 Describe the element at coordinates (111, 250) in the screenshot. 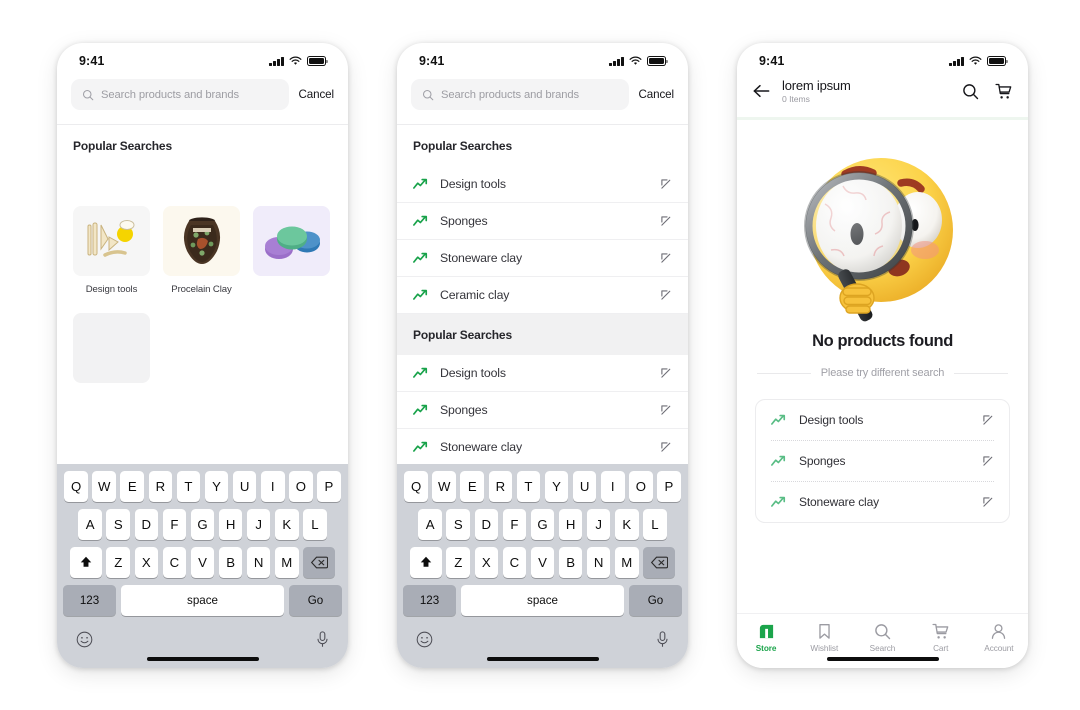

I see `product-cell: Design tools` at that location.